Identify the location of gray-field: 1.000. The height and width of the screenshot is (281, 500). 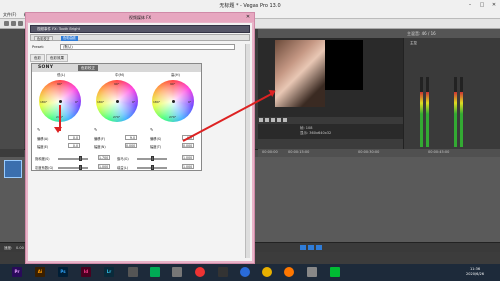
(104, 166).